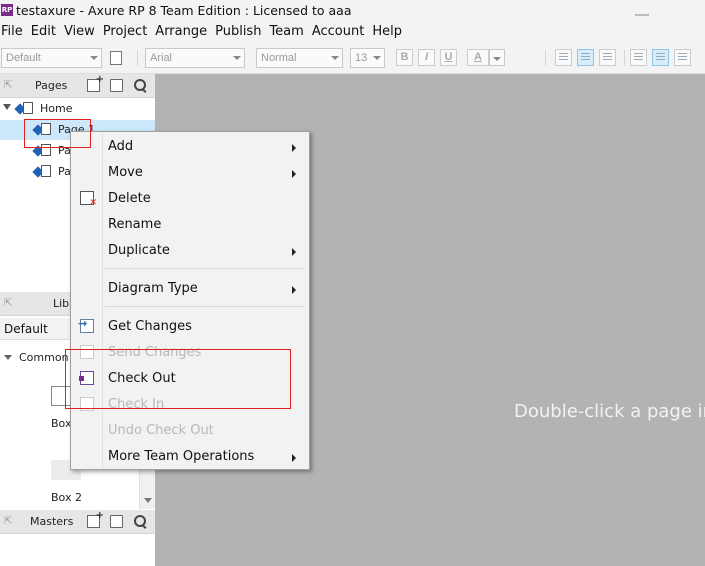 This screenshot has width=705, height=566. What do you see at coordinates (135, 224) in the screenshot?
I see `context-item-label: Rename` at bounding box center [135, 224].